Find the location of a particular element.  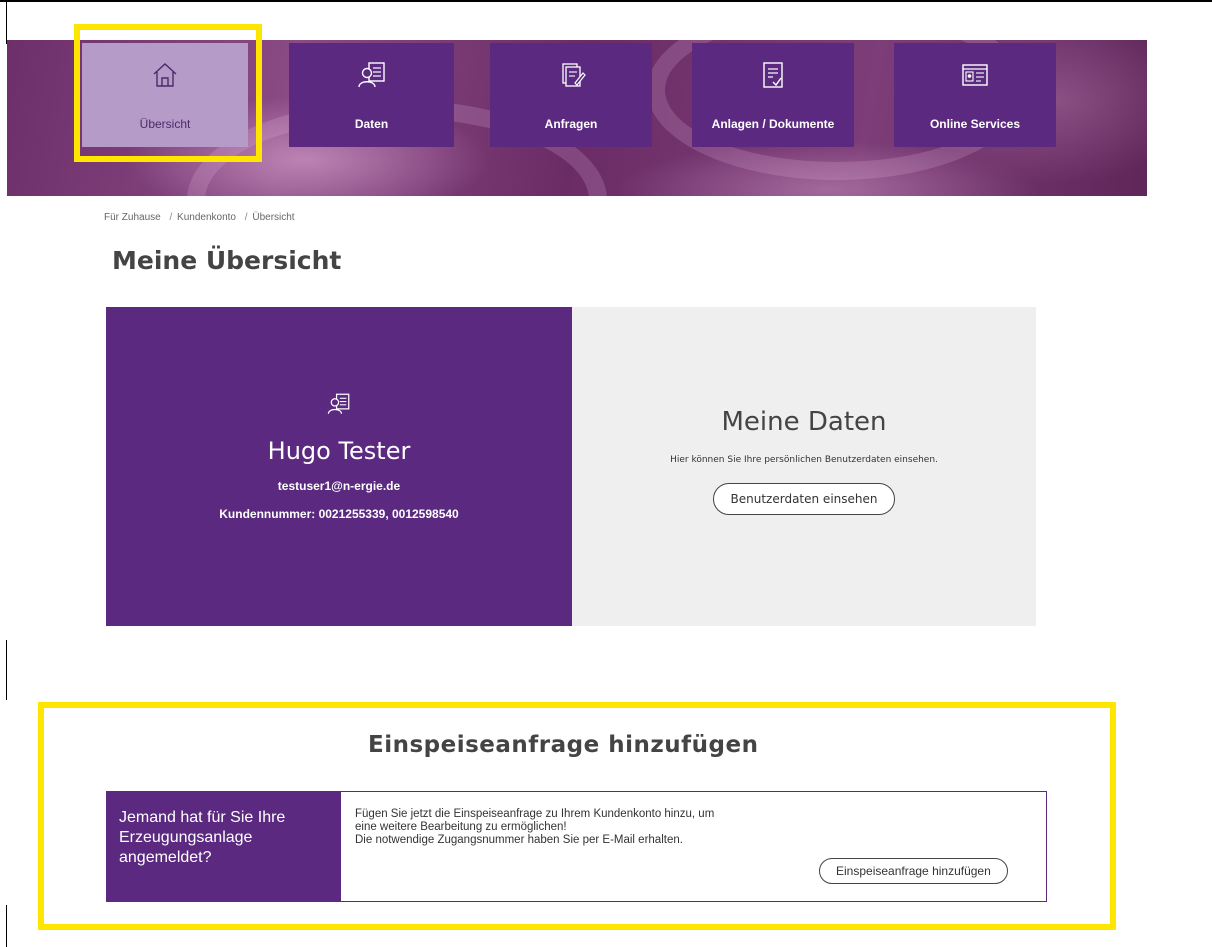

nav-tile-daten: Daten is located at coordinates (371, 95).